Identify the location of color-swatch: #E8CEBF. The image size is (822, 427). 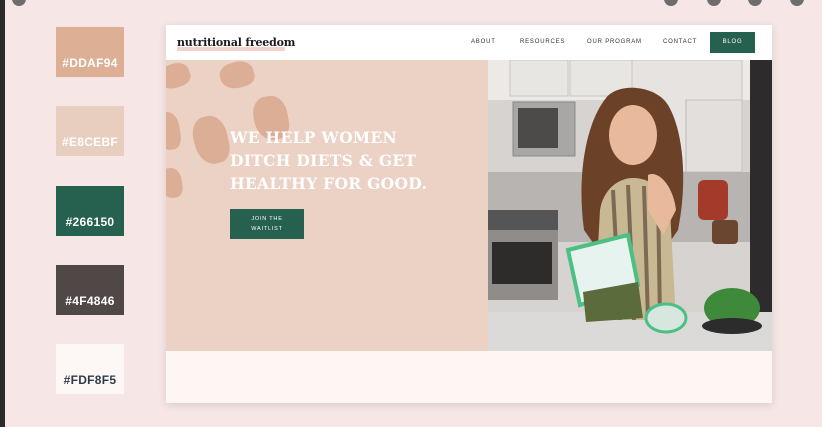
(90, 131).